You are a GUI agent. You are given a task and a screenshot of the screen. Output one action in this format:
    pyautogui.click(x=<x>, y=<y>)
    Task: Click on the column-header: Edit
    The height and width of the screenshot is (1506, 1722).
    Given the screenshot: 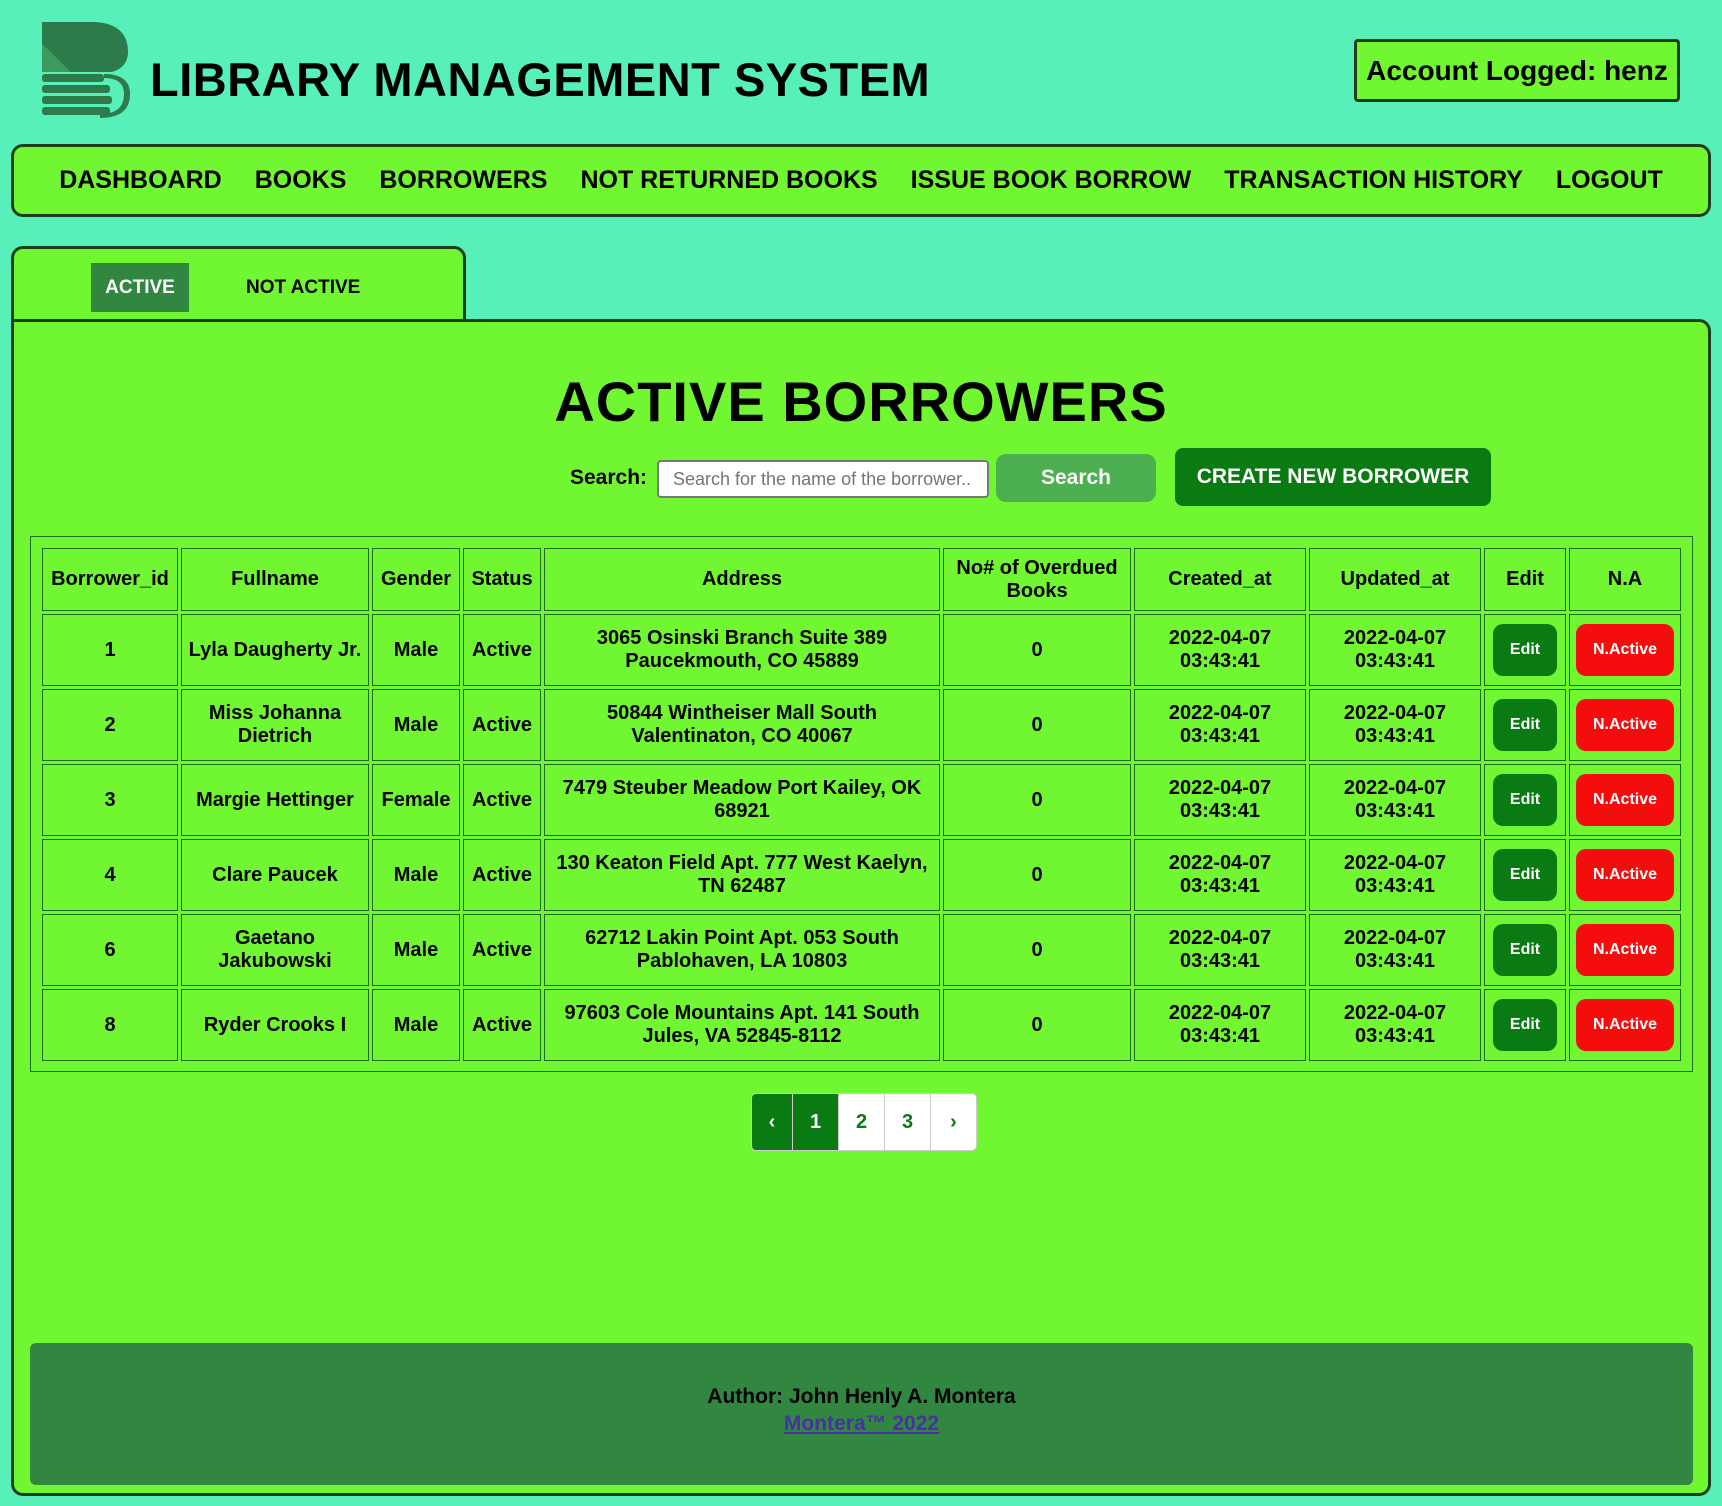 What is the action you would take?
    pyautogui.click(x=1525, y=579)
    